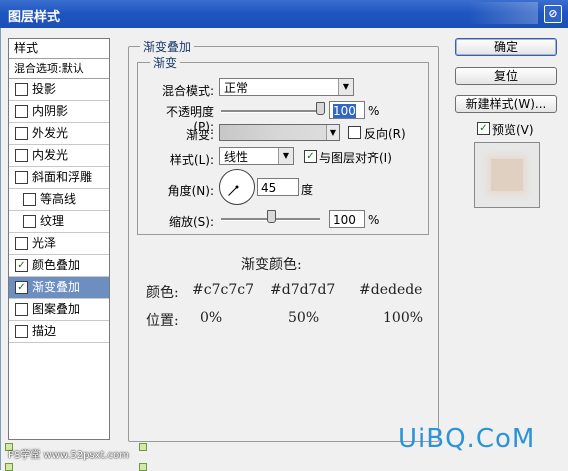 This screenshot has height=471, width=568. What do you see at coordinates (56, 309) in the screenshot?
I see `style-item-label: 图案叠加` at bounding box center [56, 309].